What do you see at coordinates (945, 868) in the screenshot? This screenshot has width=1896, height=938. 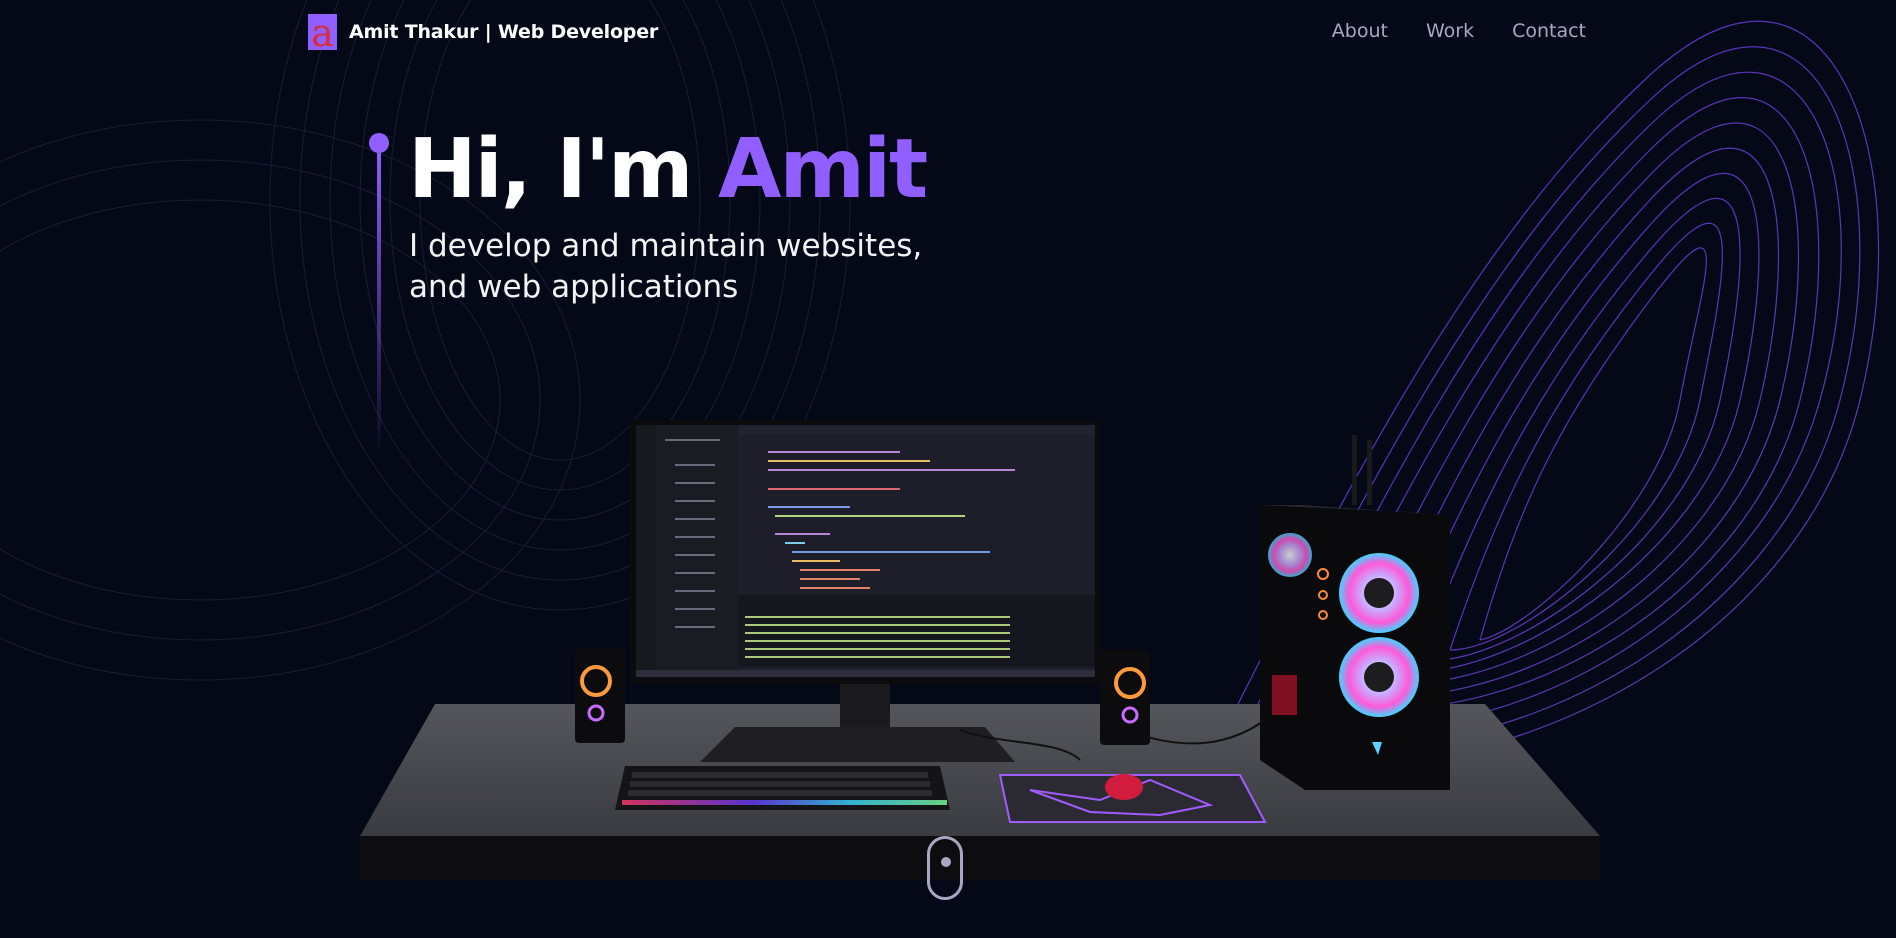 I see `scroll-indicator-icon` at bounding box center [945, 868].